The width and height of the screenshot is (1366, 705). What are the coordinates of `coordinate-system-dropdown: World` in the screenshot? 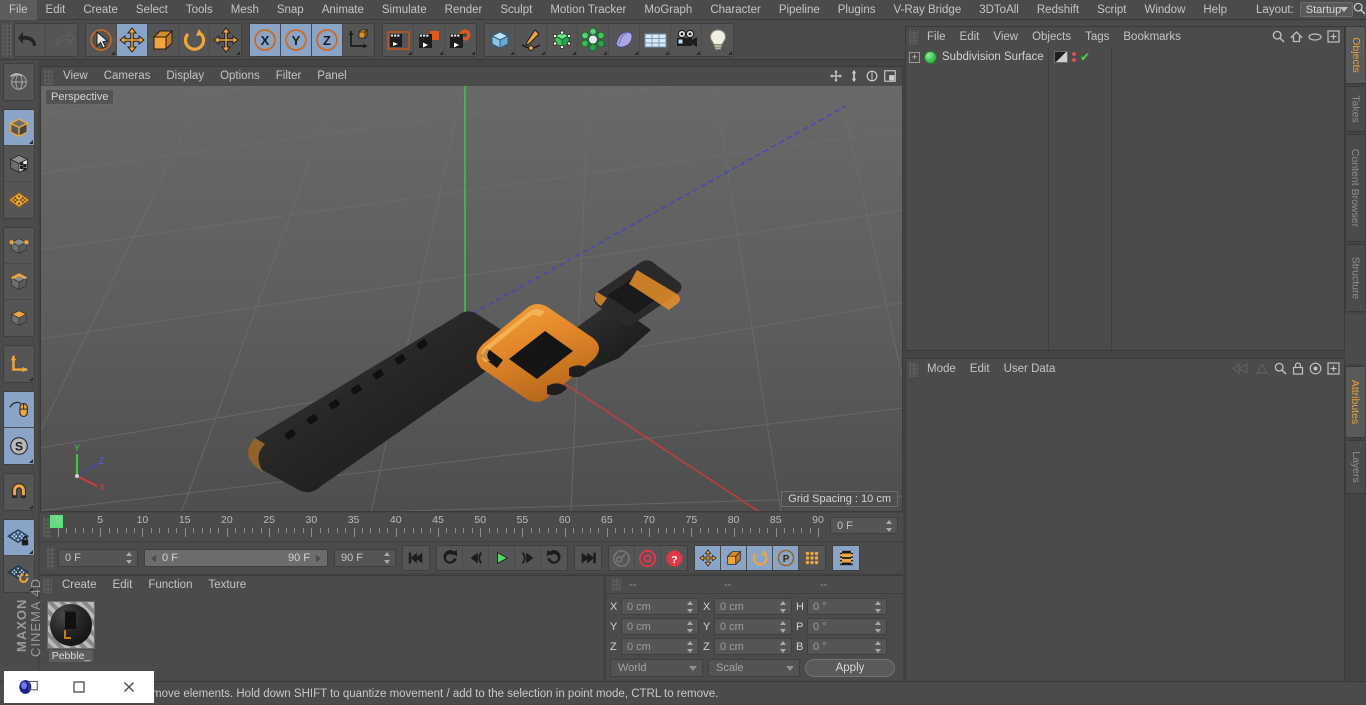 It's located at (656, 668).